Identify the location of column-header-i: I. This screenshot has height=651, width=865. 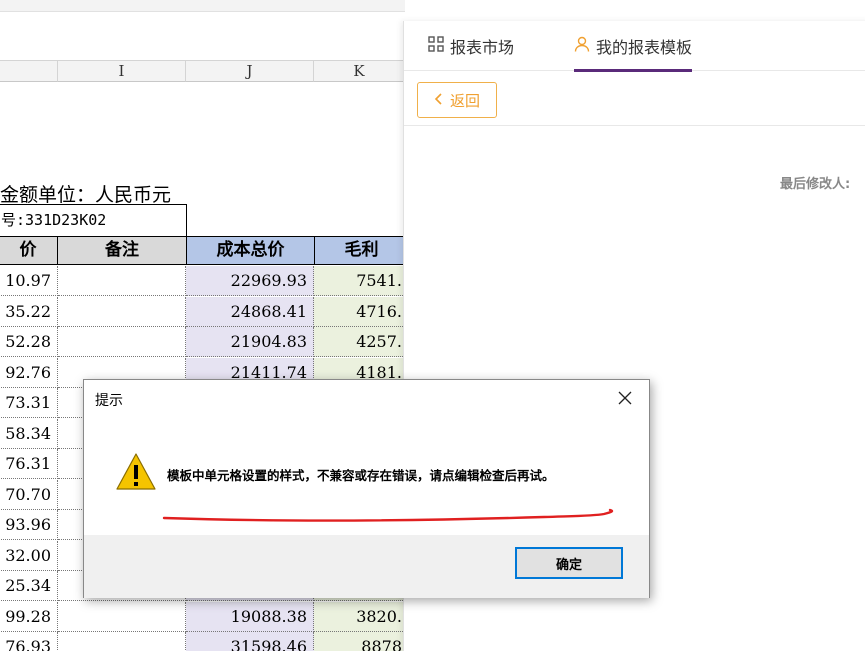
(122, 71).